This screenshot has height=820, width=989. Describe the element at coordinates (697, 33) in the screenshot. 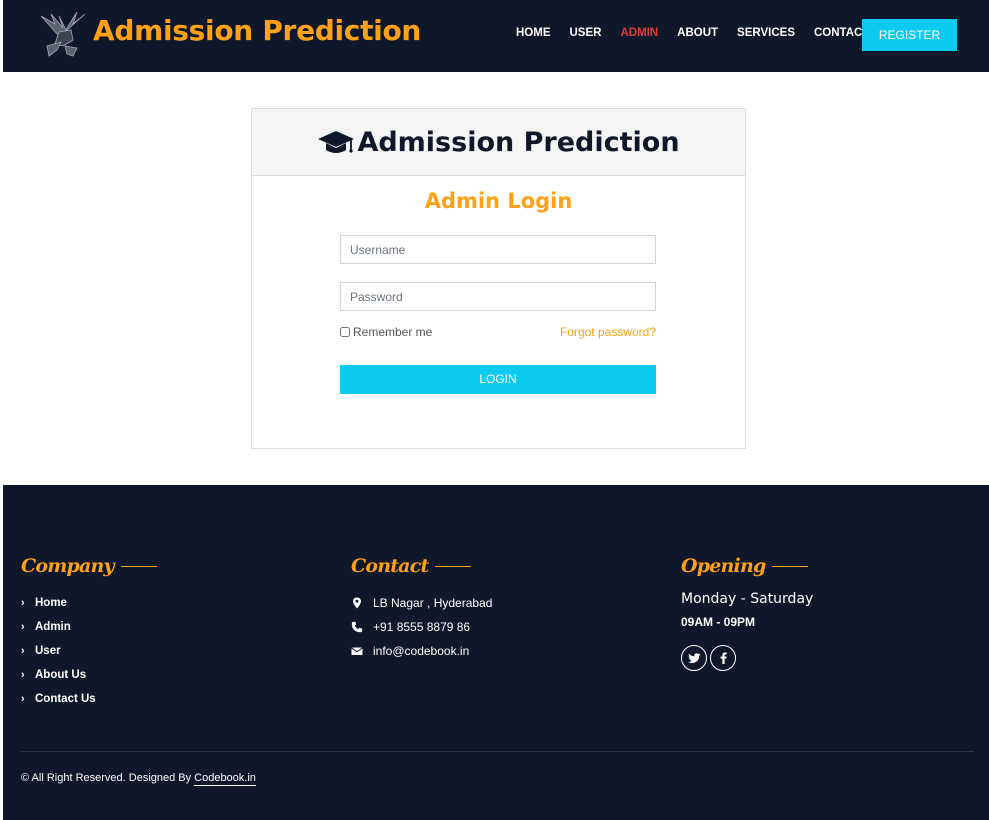

I see `nav-about: ABOUT` at that location.